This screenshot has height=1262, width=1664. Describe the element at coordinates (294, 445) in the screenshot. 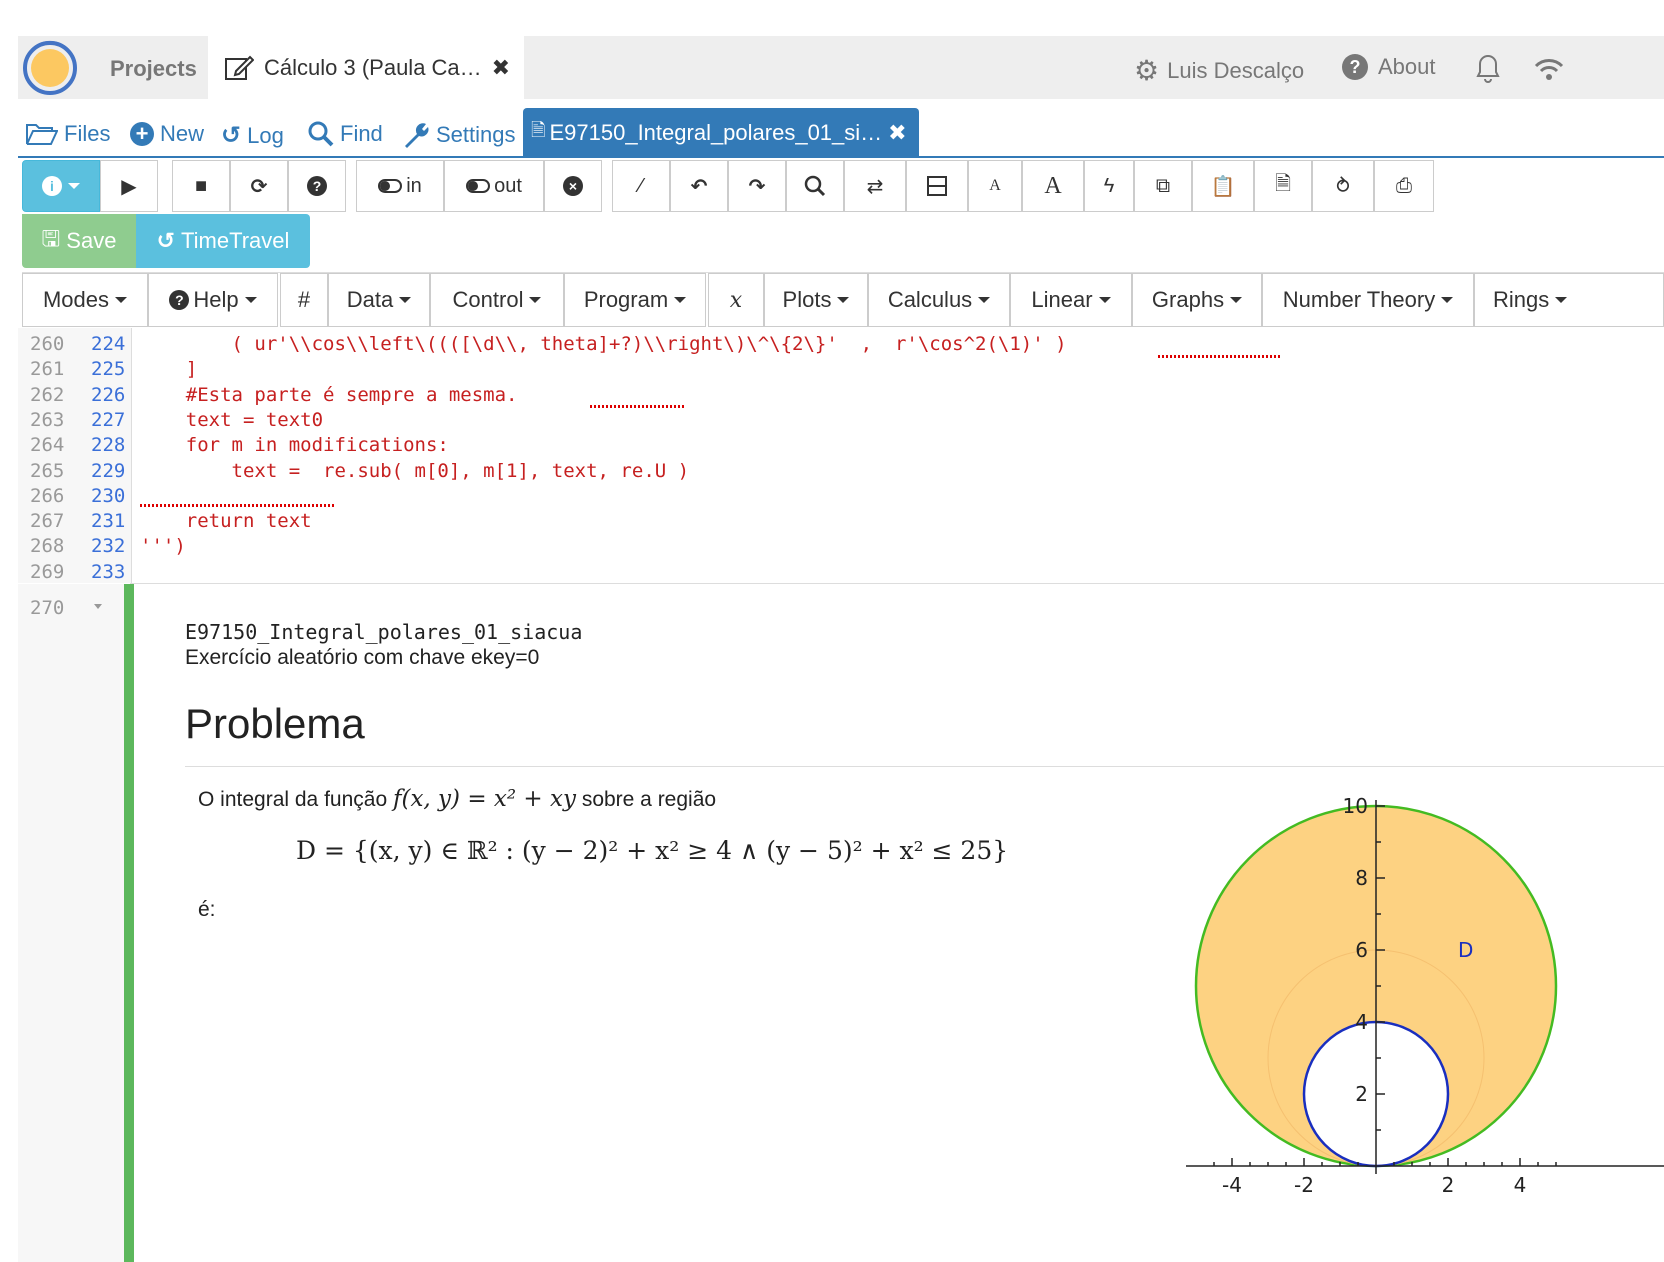

I see `code-line: for m in modifications:` at that location.